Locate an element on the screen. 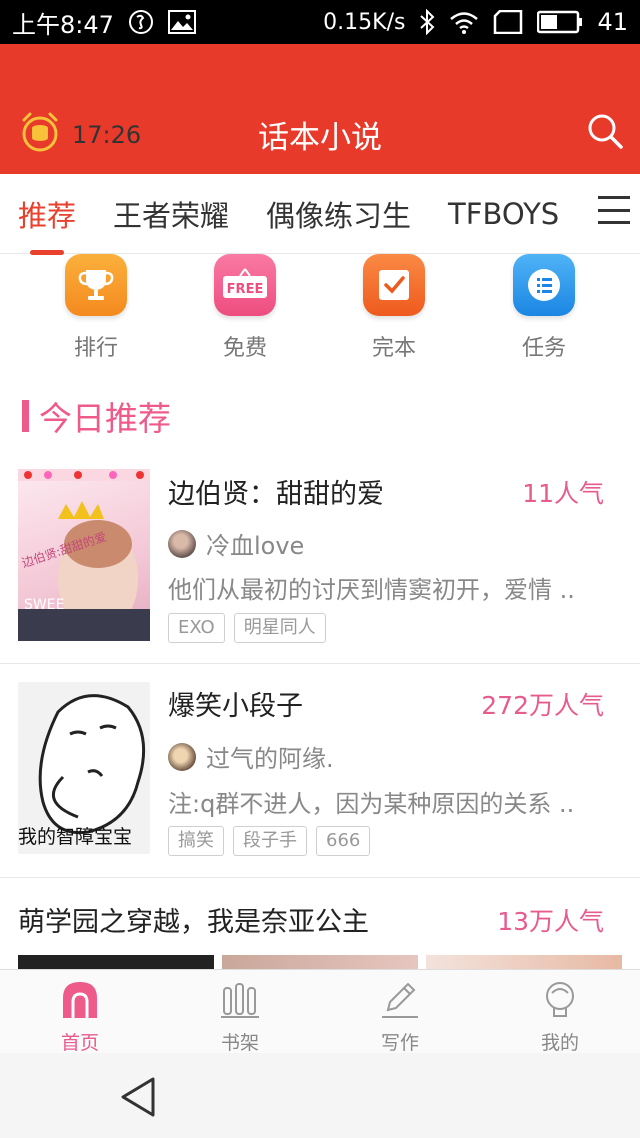 This screenshot has width=640, height=1138. nav-label: 书架 is located at coordinates (239, 1043).